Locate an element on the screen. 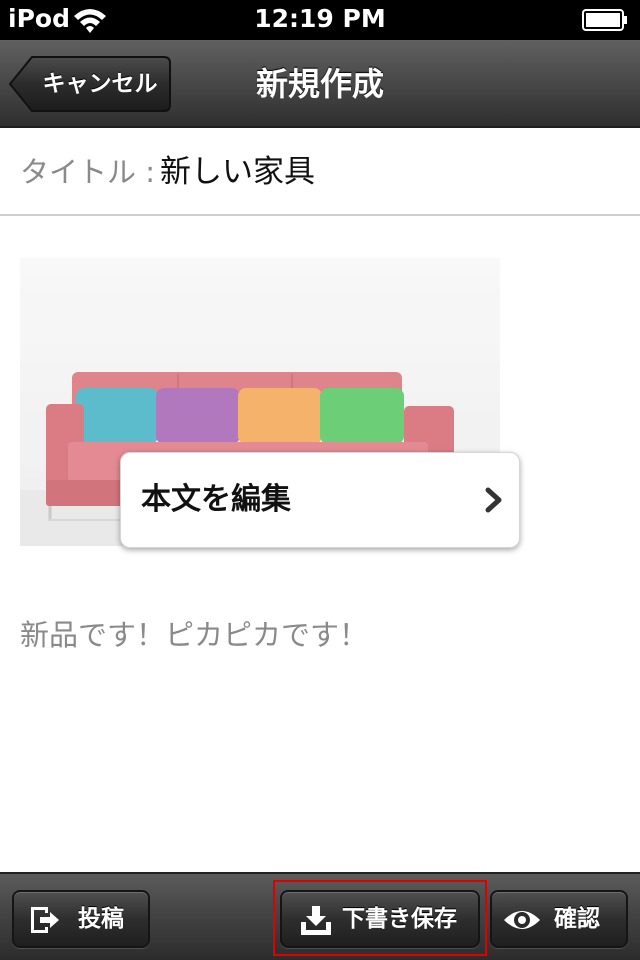 The height and width of the screenshot is (960, 640). post-button-label: 投稿 is located at coordinates (101, 919).